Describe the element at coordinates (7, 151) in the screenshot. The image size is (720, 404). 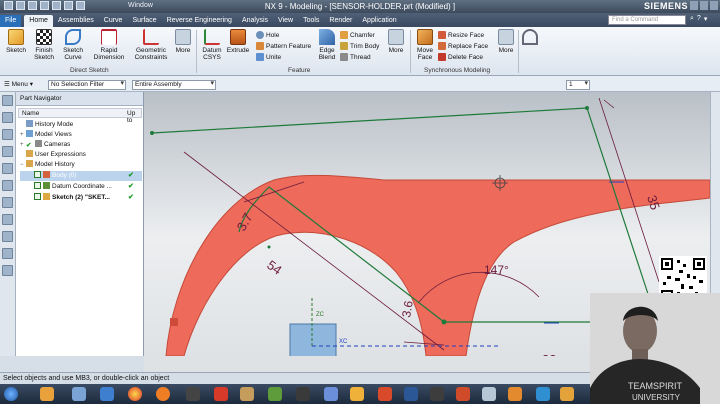
I see `reuse-library-tab-icon` at that location.